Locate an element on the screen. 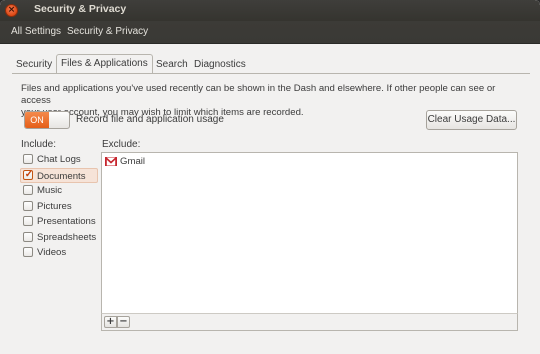 The width and height of the screenshot is (540, 354). include-item-presentations: Presentations is located at coordinates (59, 222).